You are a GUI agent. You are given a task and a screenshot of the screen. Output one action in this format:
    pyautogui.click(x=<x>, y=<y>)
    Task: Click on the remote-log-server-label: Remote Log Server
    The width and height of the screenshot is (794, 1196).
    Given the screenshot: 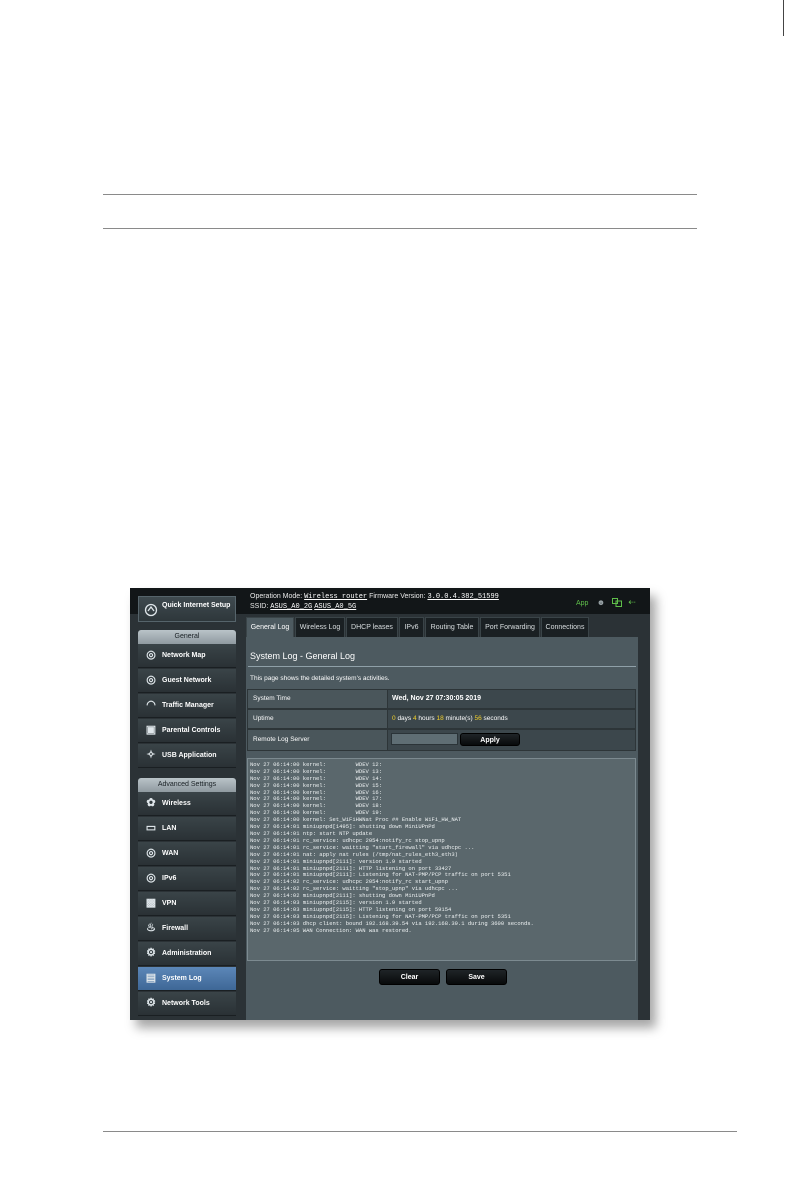 What is the action you would take?
    pyautogui.click(x=318, y=740)
    